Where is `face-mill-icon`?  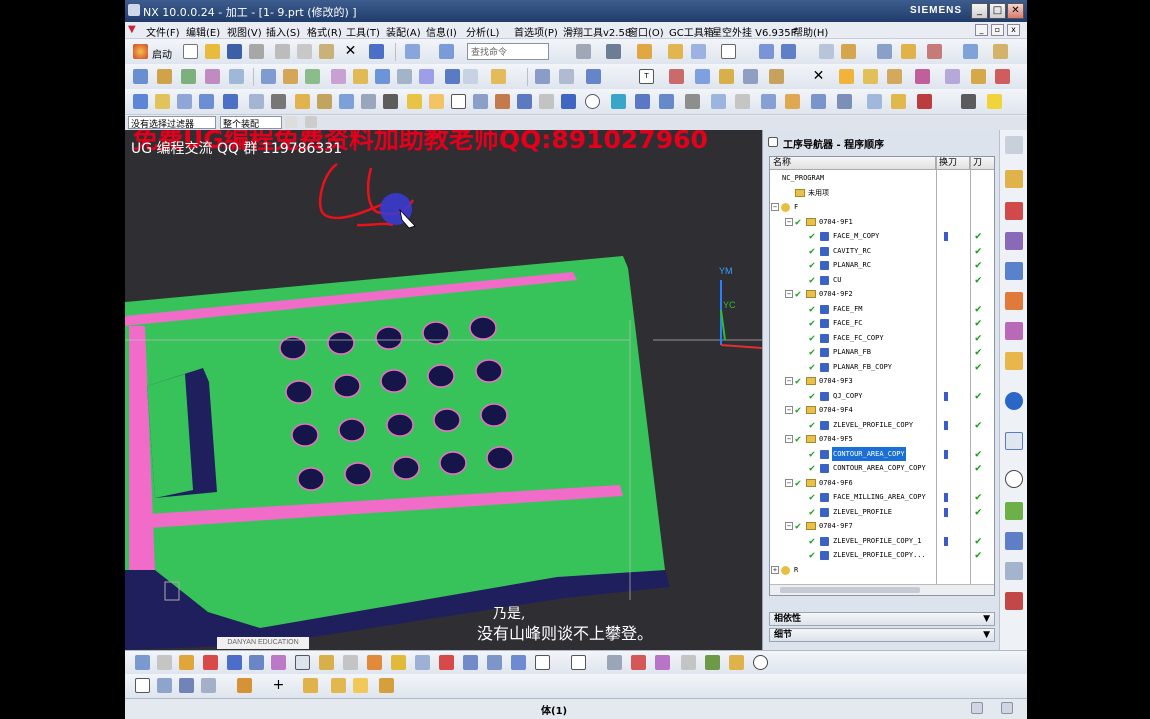 face-mill-icon is located at coordinates (256, 101).